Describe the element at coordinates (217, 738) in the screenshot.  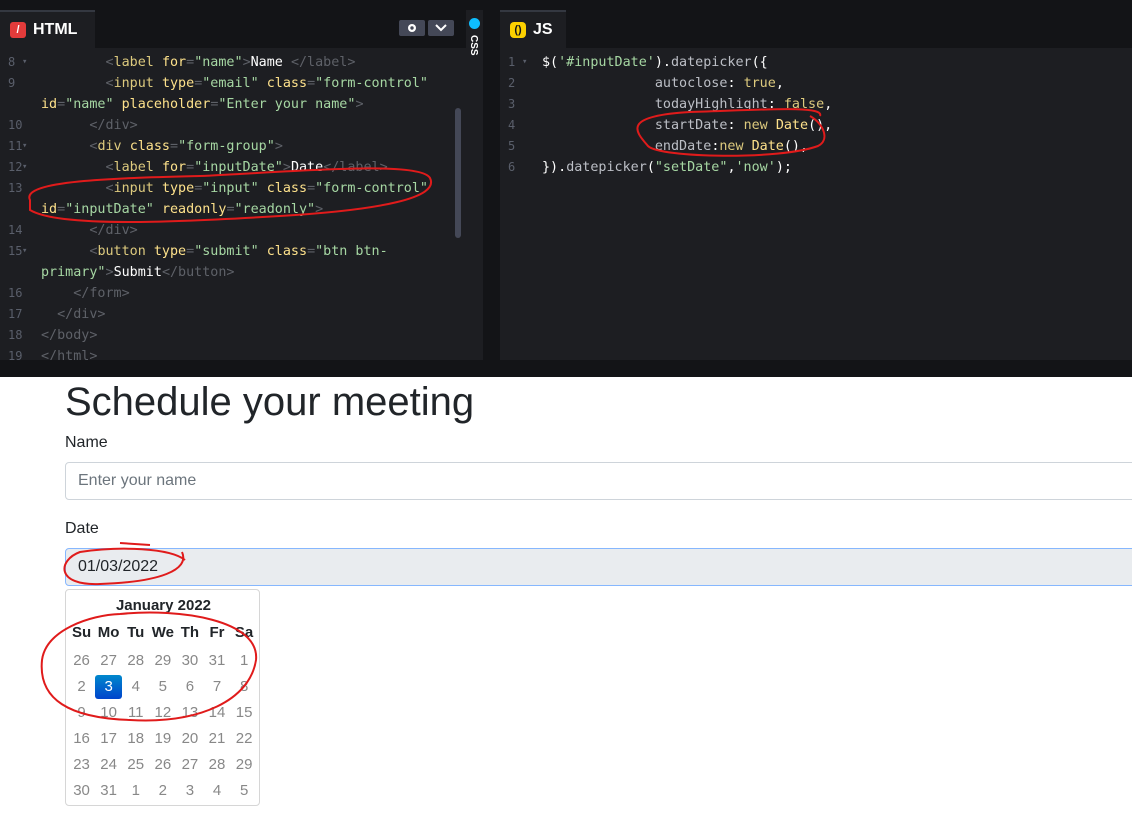
I see `datepicker-day-disabled: 21` at that location.